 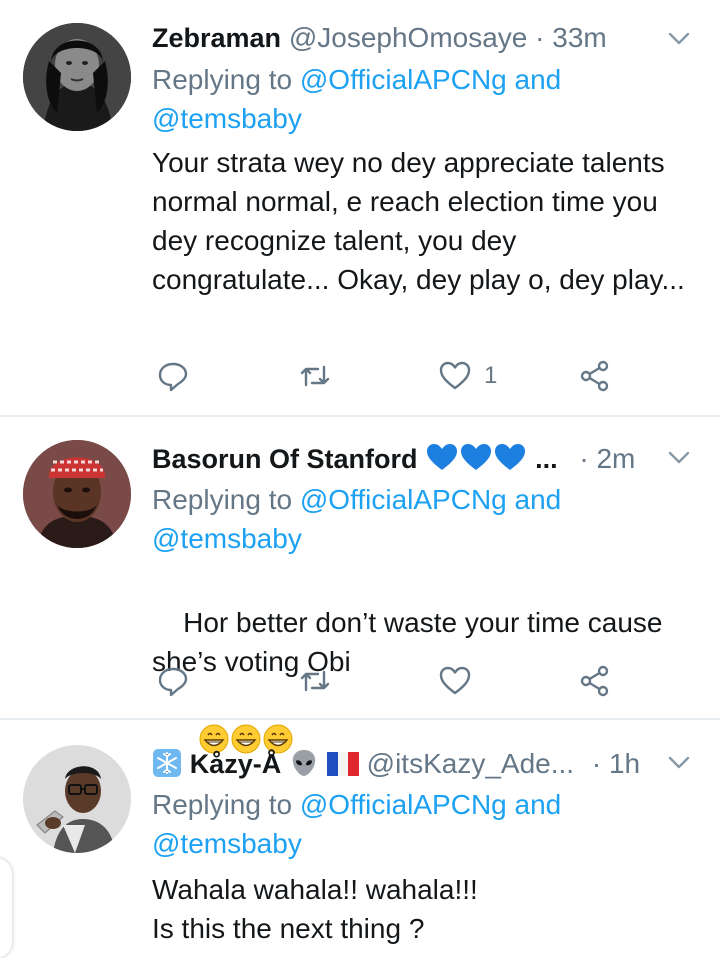 I want to click on like-count: 1, so click(x=491, y=375).